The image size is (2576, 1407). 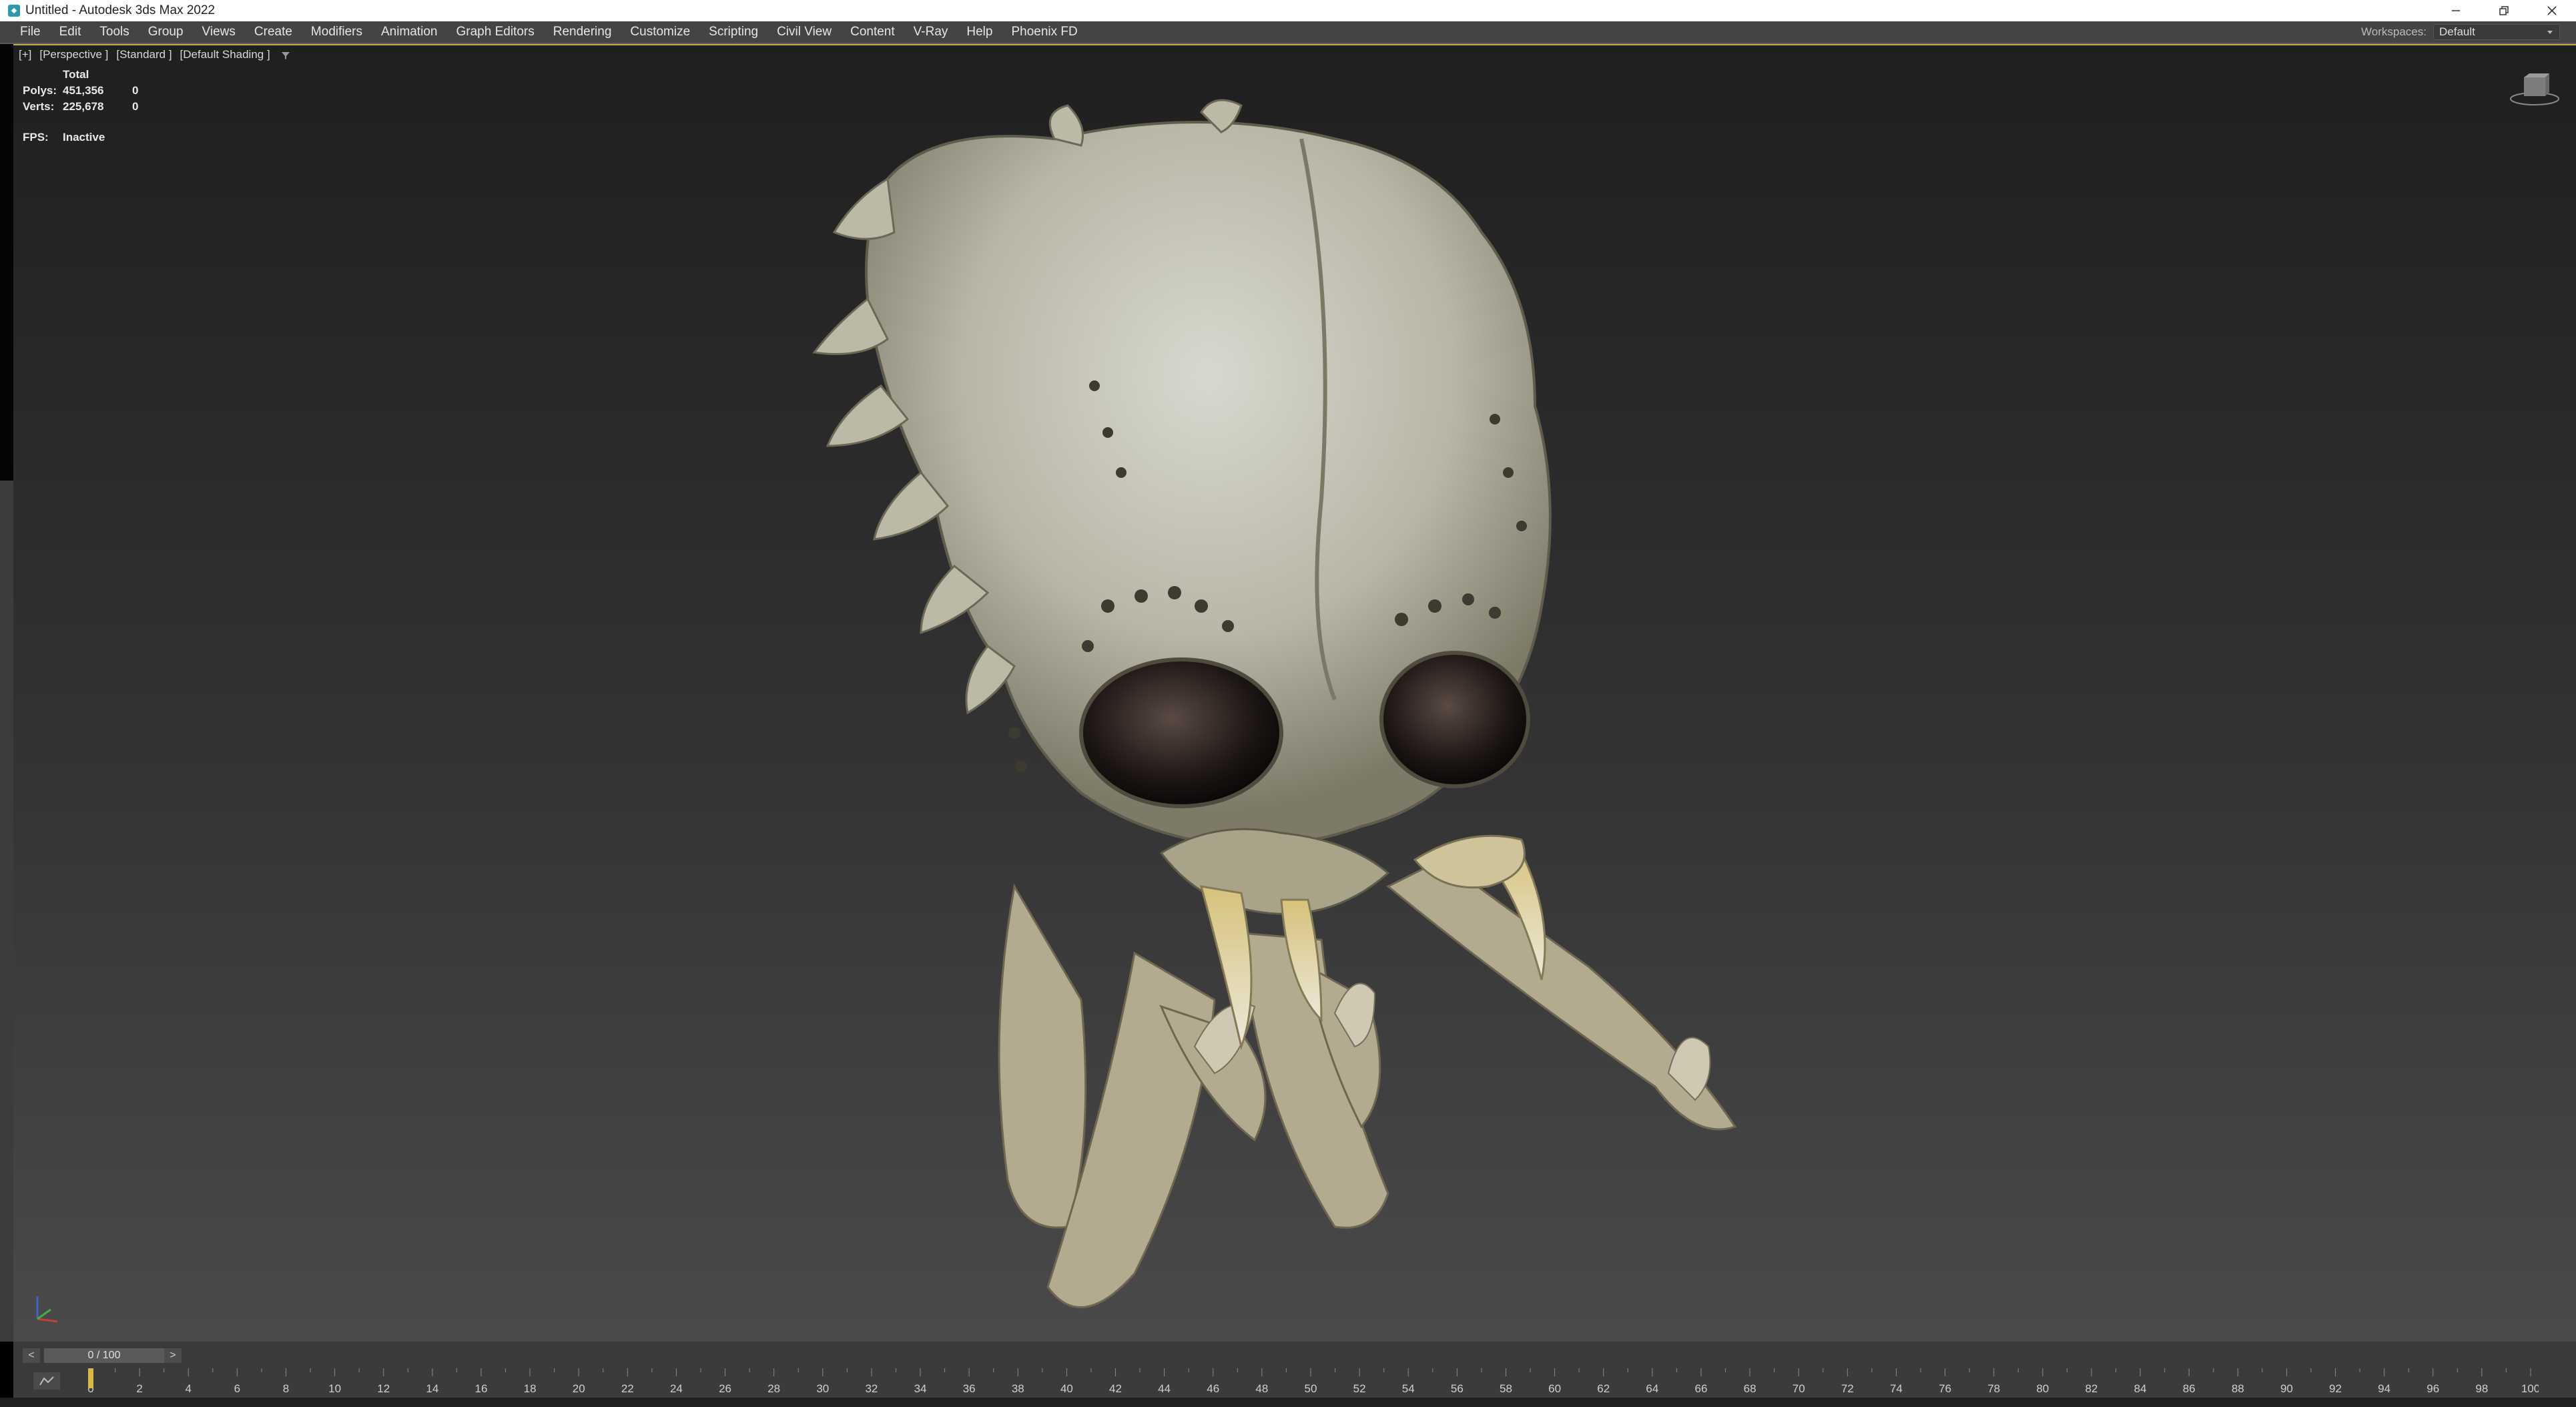 What do you see at coordinates (225, 54) in the screenshot?
I see `viewport-shading-label: [Default Shading ]` at bounding box center [225, 54].